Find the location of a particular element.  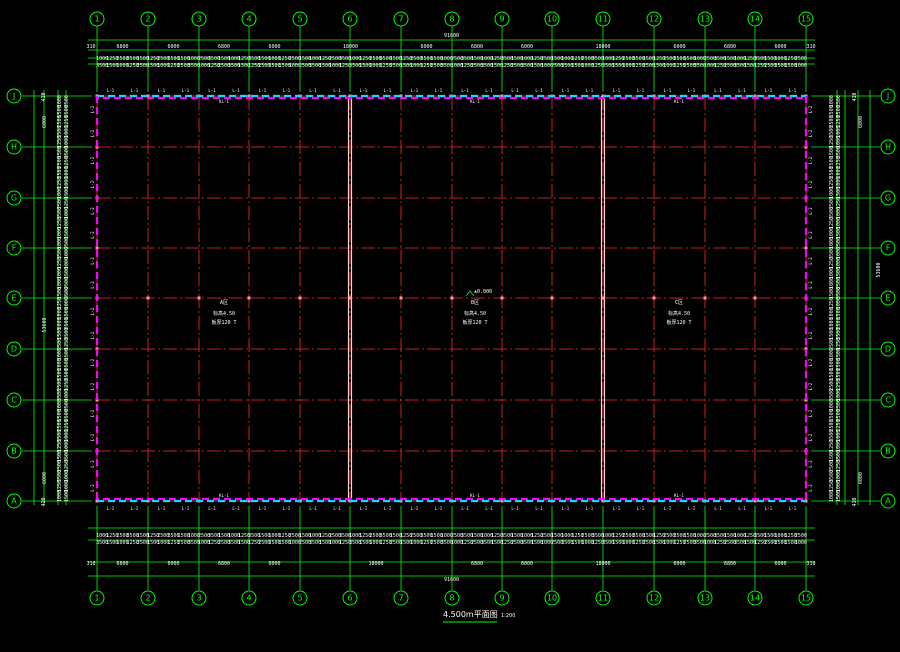

axis-bubble-bottom-3-label: 3 is located at coordinates (198, 598).